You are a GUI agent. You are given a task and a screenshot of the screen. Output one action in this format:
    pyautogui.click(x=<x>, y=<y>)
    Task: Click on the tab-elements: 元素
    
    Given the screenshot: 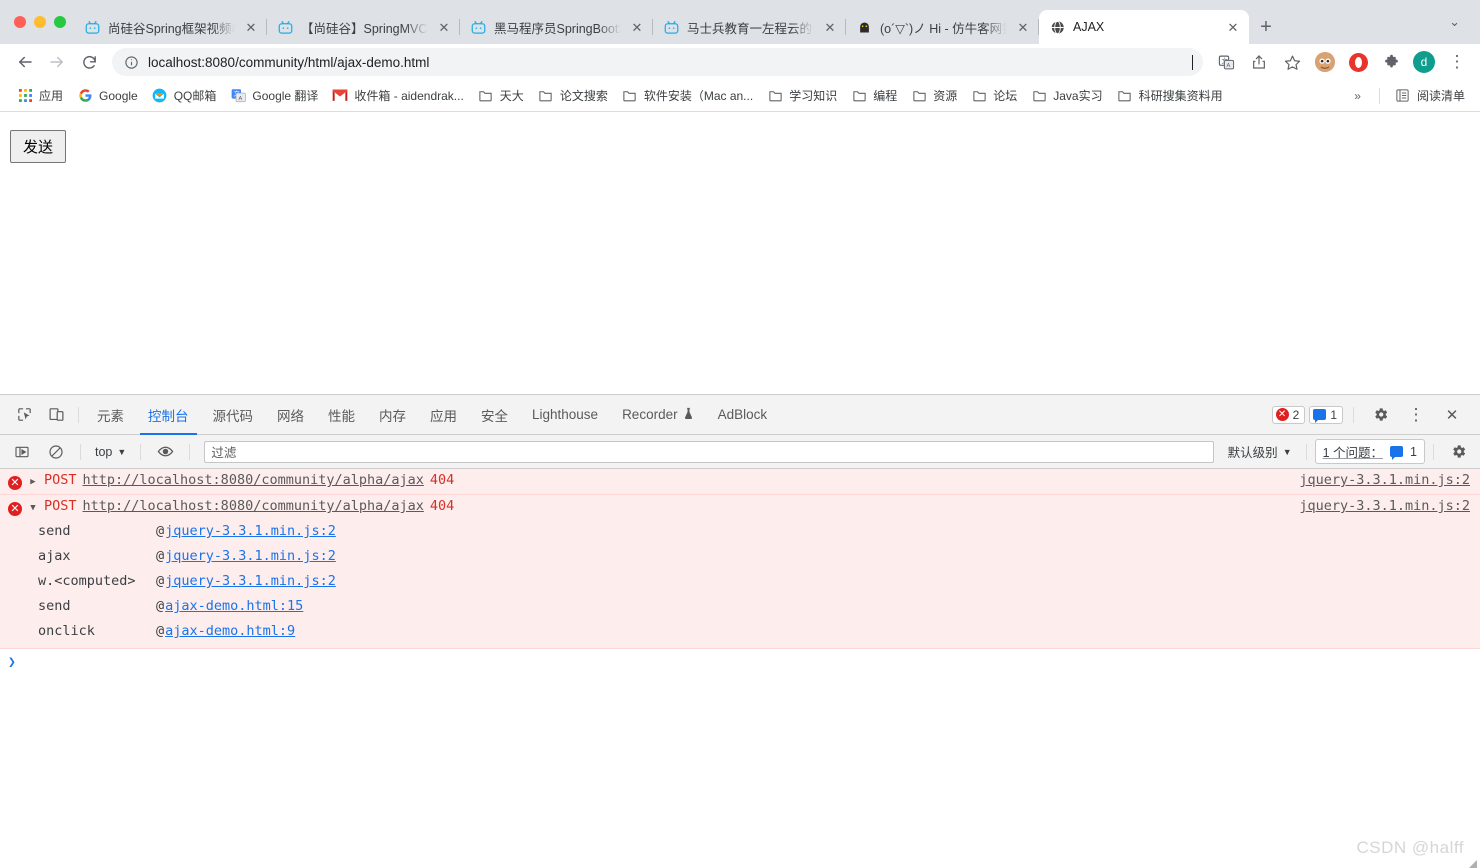 What is the action you would take?
    pyautogui.click(x=110, y=415)
    